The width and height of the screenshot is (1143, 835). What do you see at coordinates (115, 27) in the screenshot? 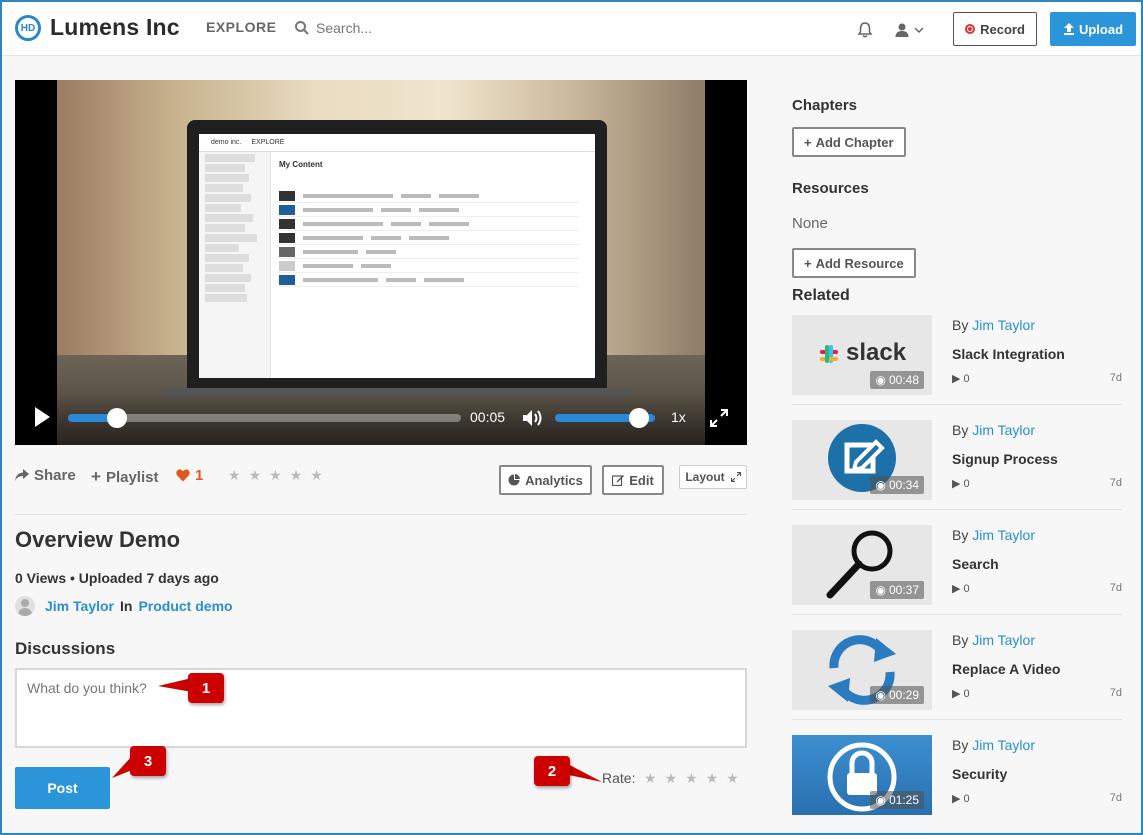
I see `brand-name: Lumens Inc` at bounding box center [115, 27].